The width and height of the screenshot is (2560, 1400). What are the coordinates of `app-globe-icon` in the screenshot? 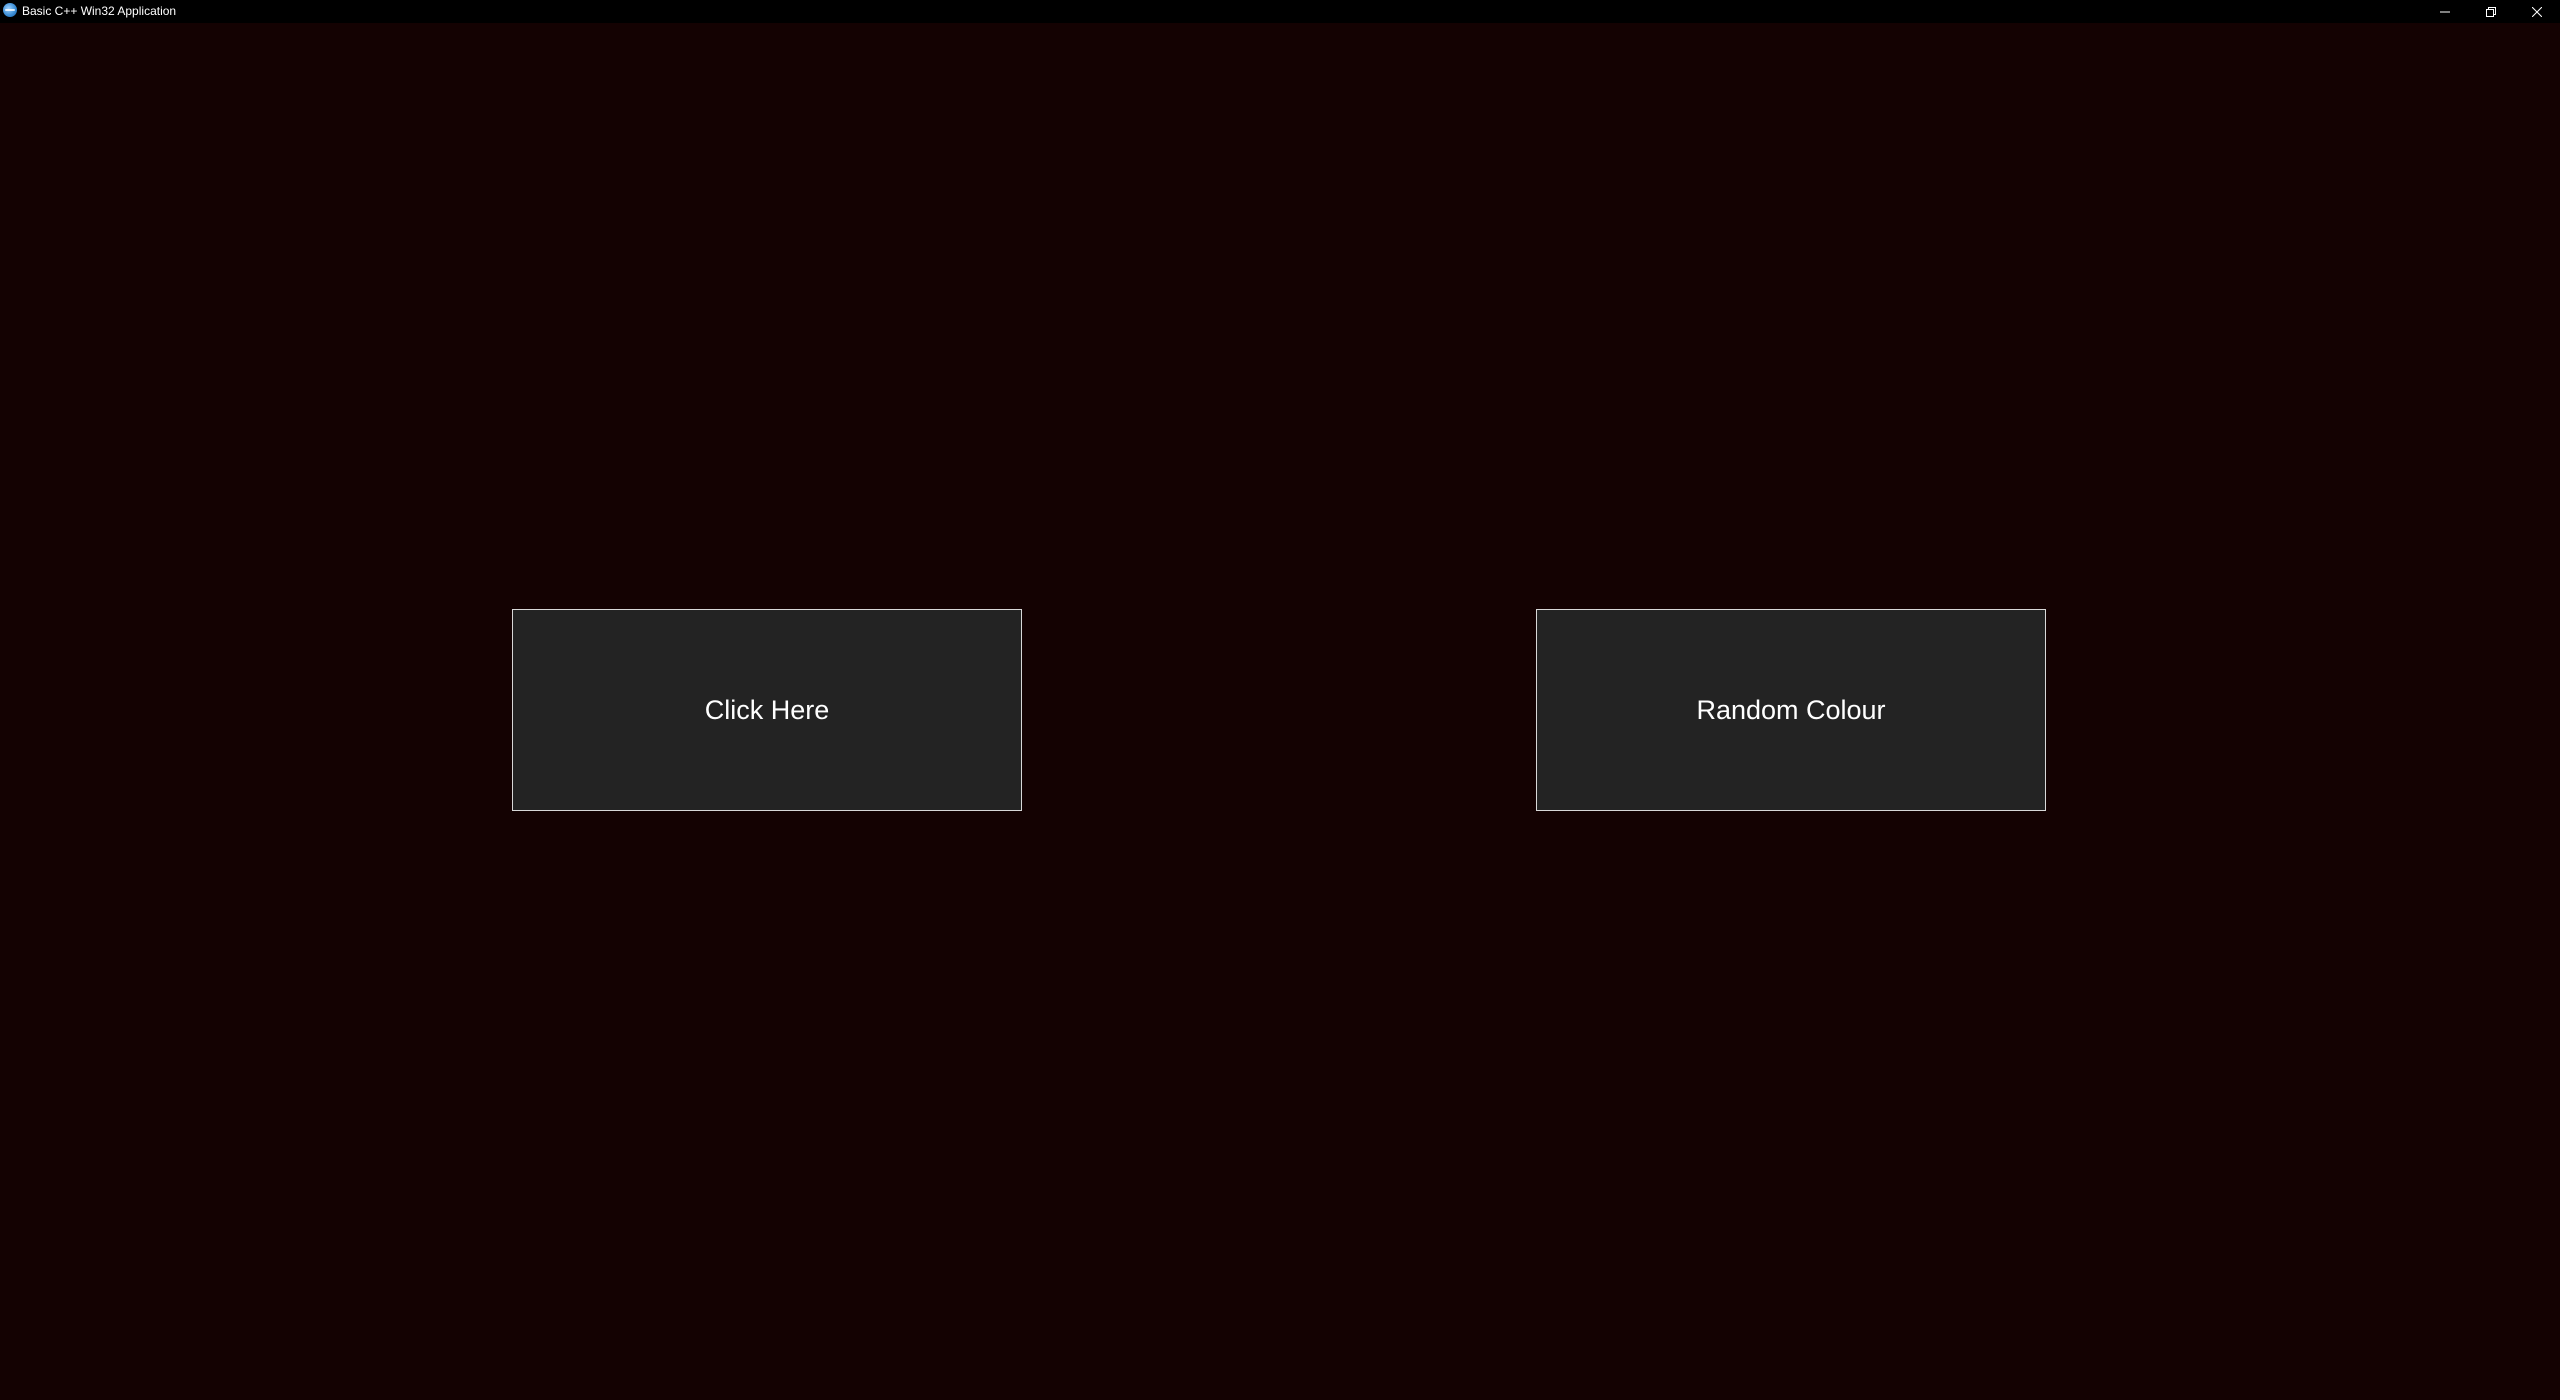 It's located at (10, 10).